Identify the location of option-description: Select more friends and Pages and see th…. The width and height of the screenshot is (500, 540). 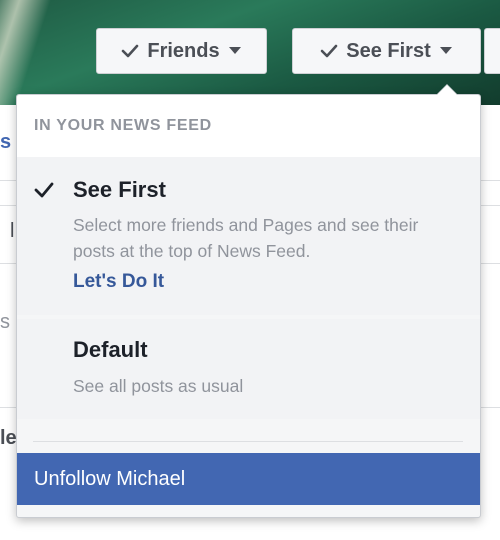
(246, 238).